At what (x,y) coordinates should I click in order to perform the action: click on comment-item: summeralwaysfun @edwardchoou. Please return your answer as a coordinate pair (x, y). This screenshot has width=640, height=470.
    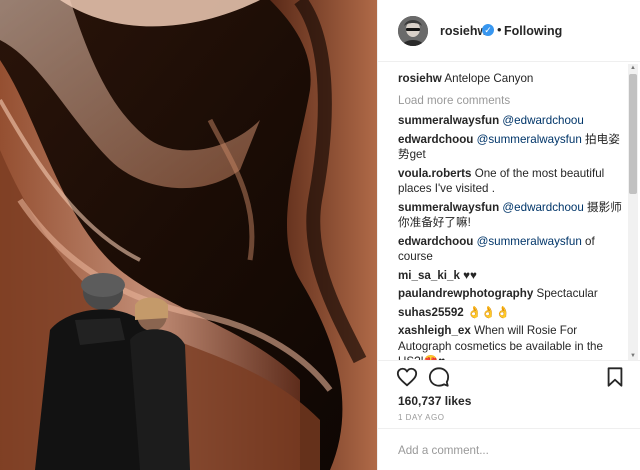
    Looking at the image, I should click on (513, 121).